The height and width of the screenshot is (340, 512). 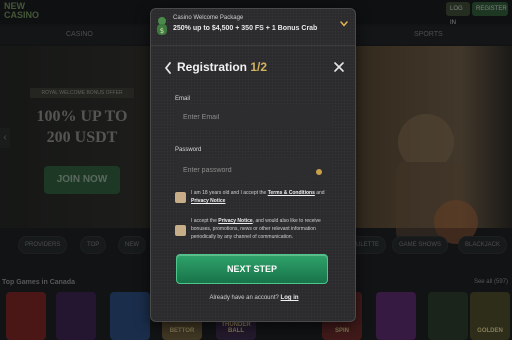 I want to click on promo-title: Casino Welcome Package, so click(x=208, y=18).